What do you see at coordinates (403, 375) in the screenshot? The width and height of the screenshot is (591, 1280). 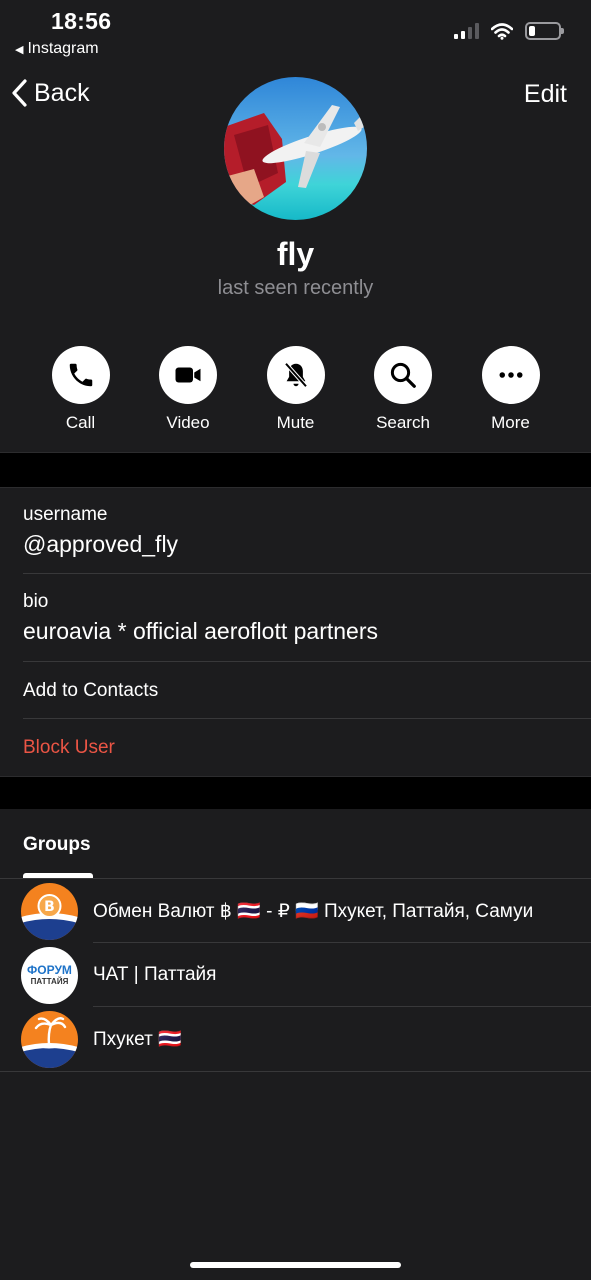 I see `search-icon` at bounding box center [403, 375].